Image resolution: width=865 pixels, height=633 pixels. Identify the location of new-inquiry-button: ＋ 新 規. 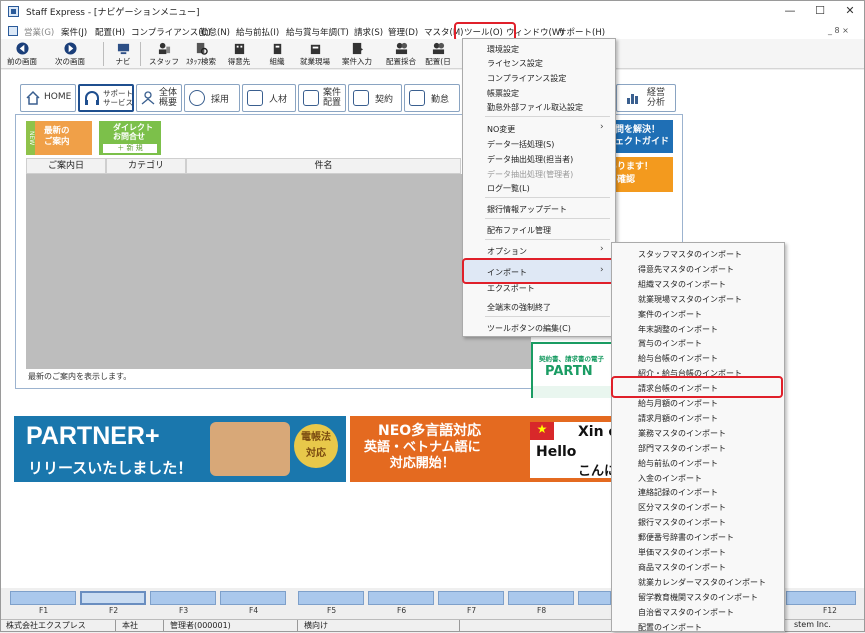
(130, 148).